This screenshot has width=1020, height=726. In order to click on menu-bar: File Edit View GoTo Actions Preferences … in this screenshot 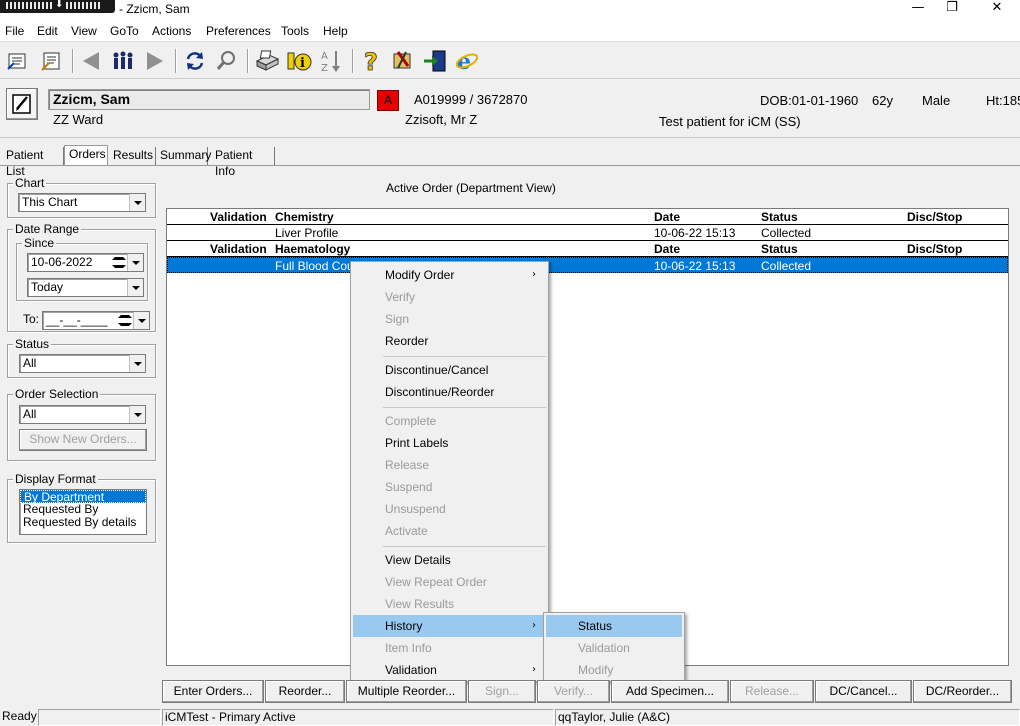, I will do `click(510, 31)`.